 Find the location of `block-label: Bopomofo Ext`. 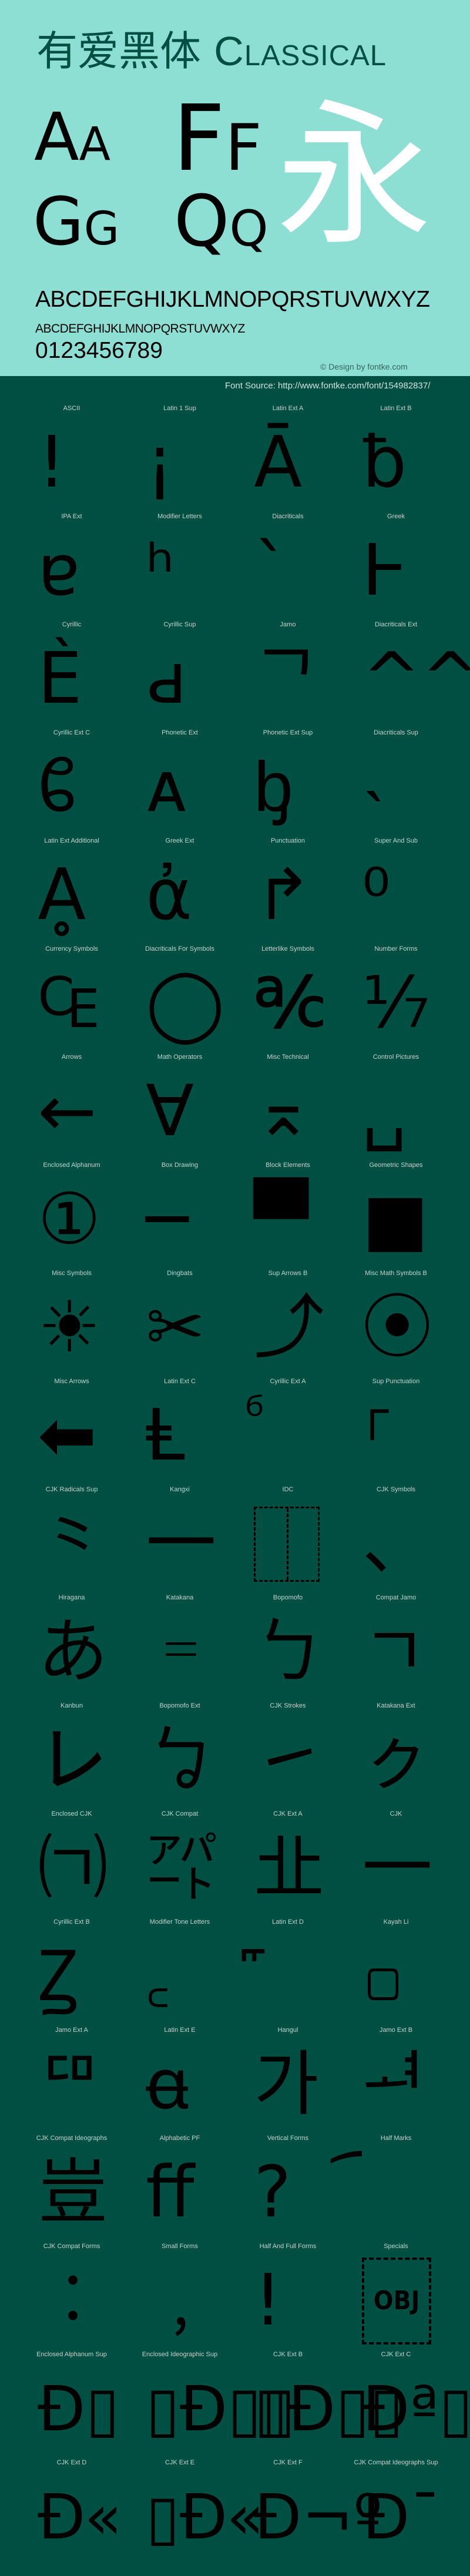

block-label: Bopomofo Ext is located at coordinates (179, 1706).